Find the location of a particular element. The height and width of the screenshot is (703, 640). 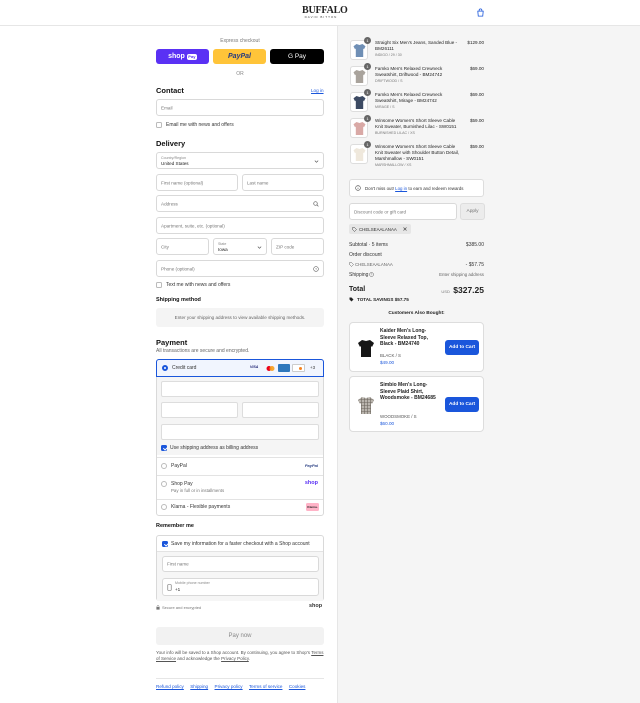

save-info-checkbox is located at coordinates (165, 544).